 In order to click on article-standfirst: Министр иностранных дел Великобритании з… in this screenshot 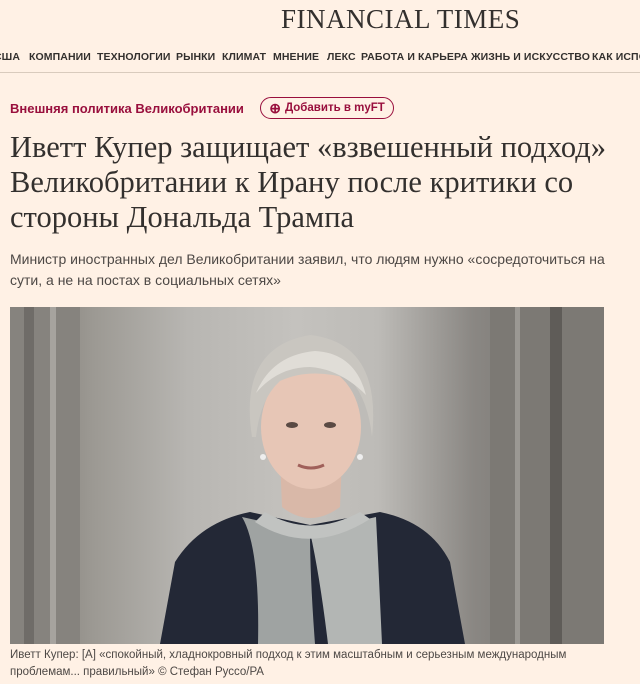, I will do `click(307, 269)`.